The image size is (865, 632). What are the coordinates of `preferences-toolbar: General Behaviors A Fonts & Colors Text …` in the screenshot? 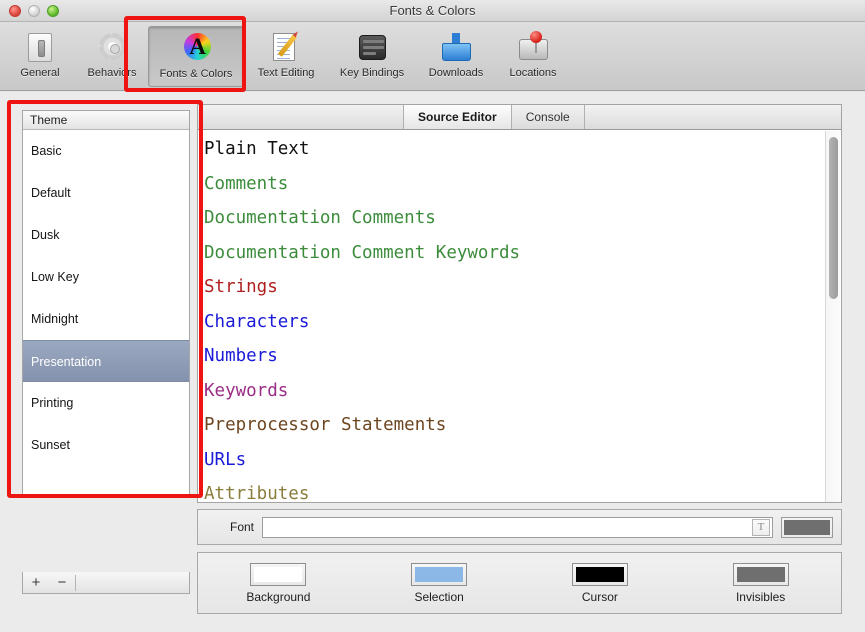 It's located at (432, 56).